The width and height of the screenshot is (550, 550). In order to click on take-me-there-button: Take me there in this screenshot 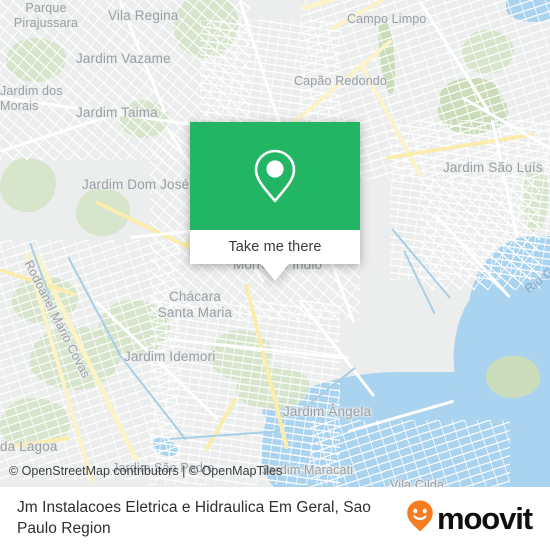, I will do `click(275, 247)`.